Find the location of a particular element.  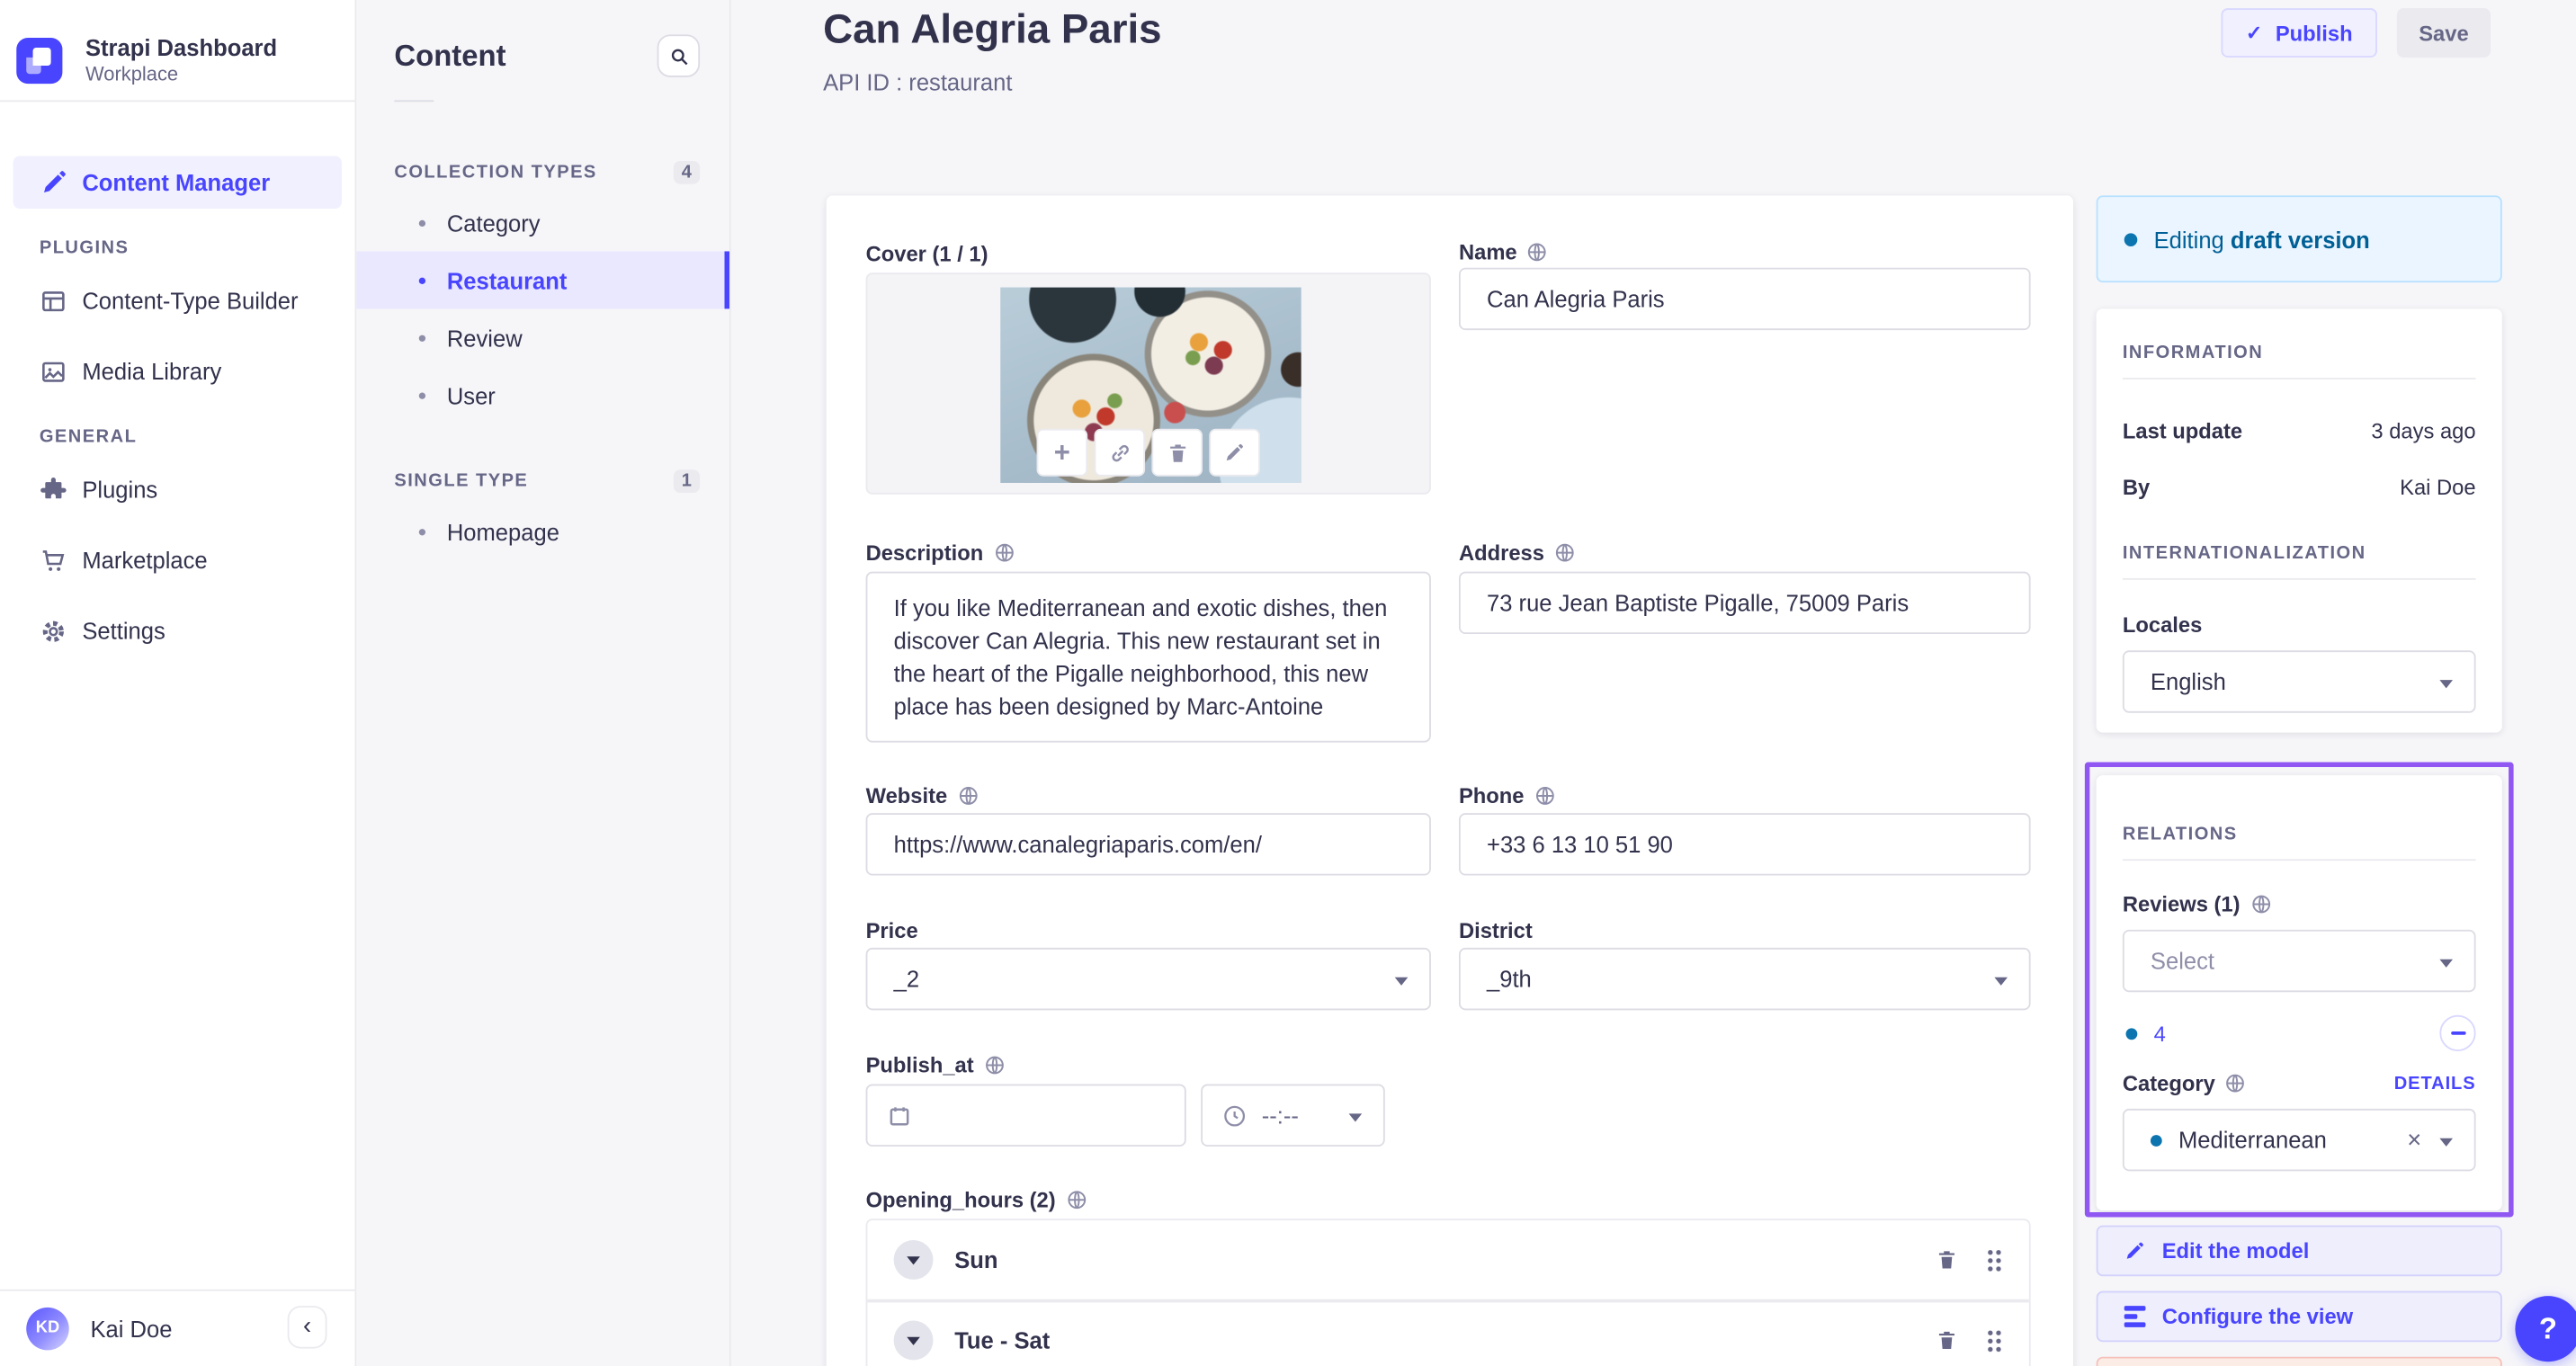

trash-icon is located at coordinates (1946, 1260).